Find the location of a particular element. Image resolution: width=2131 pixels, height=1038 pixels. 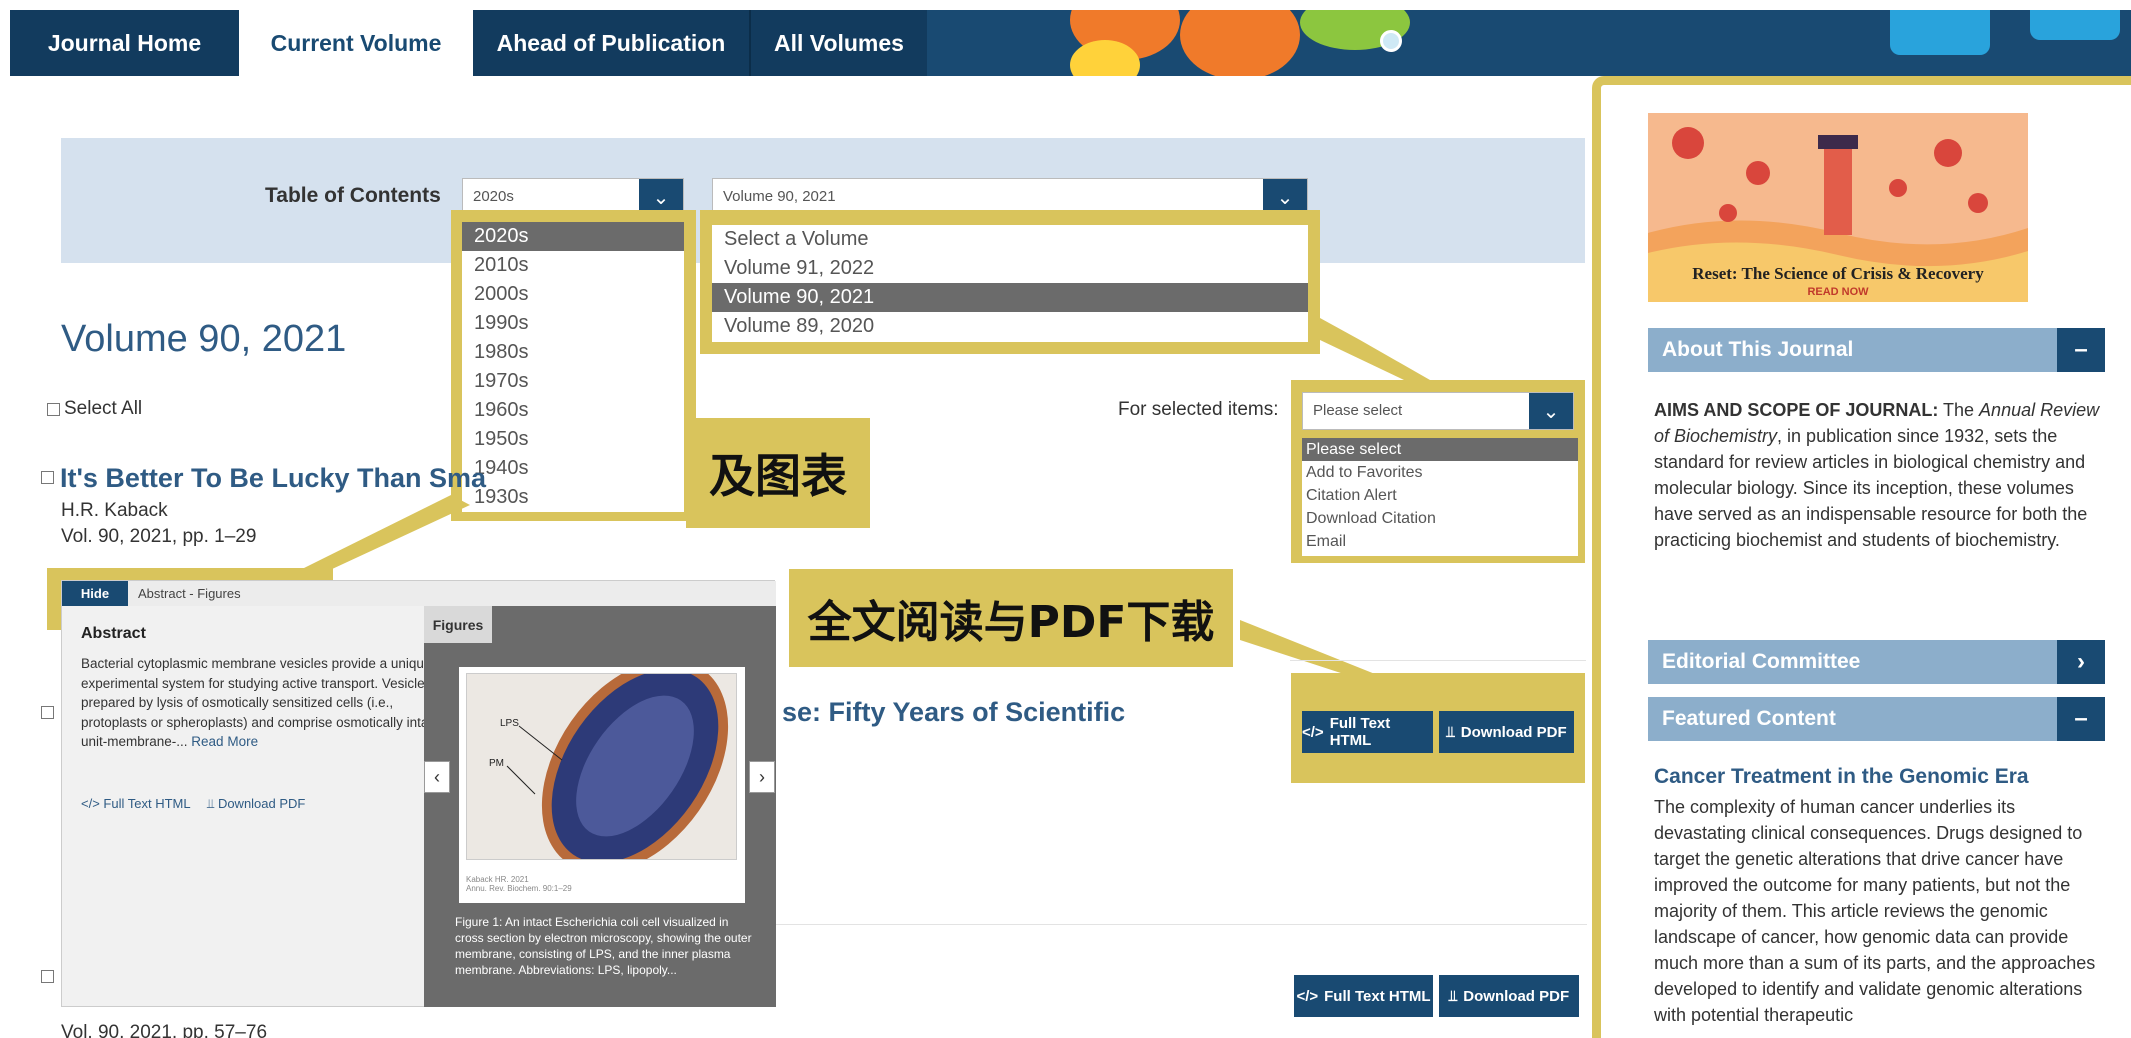

bulk-action-option: Please select is located at coordinates (1440, 449).